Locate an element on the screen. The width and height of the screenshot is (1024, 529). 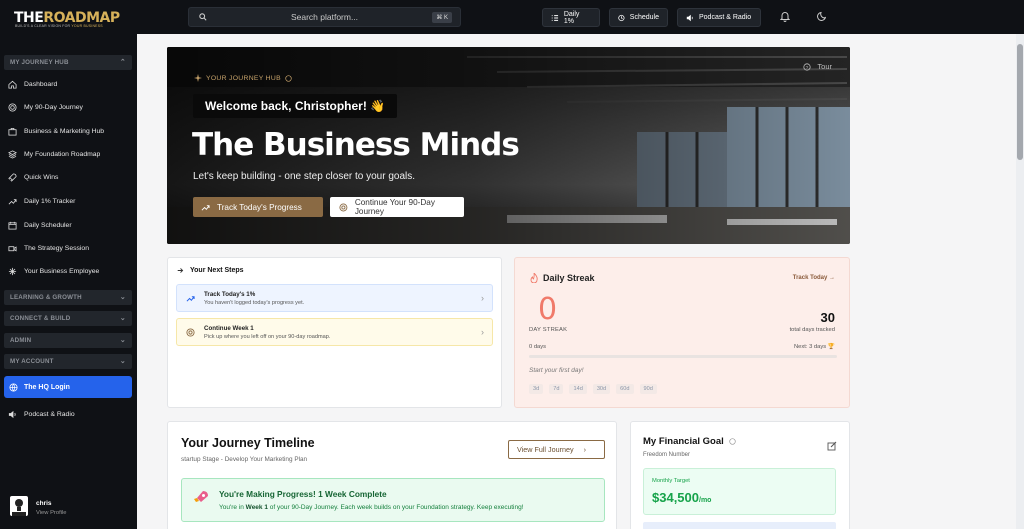
section-label: CONNECT & BUILD is located at coordinates (40, 318).